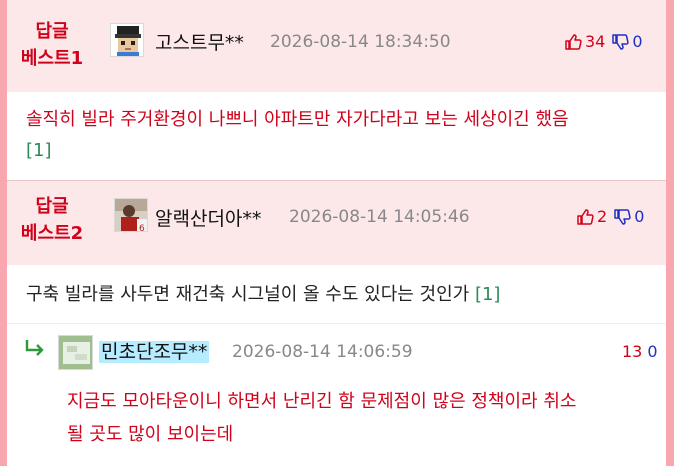  I want to click on nickname: 고스트무**, so click(199, 41).